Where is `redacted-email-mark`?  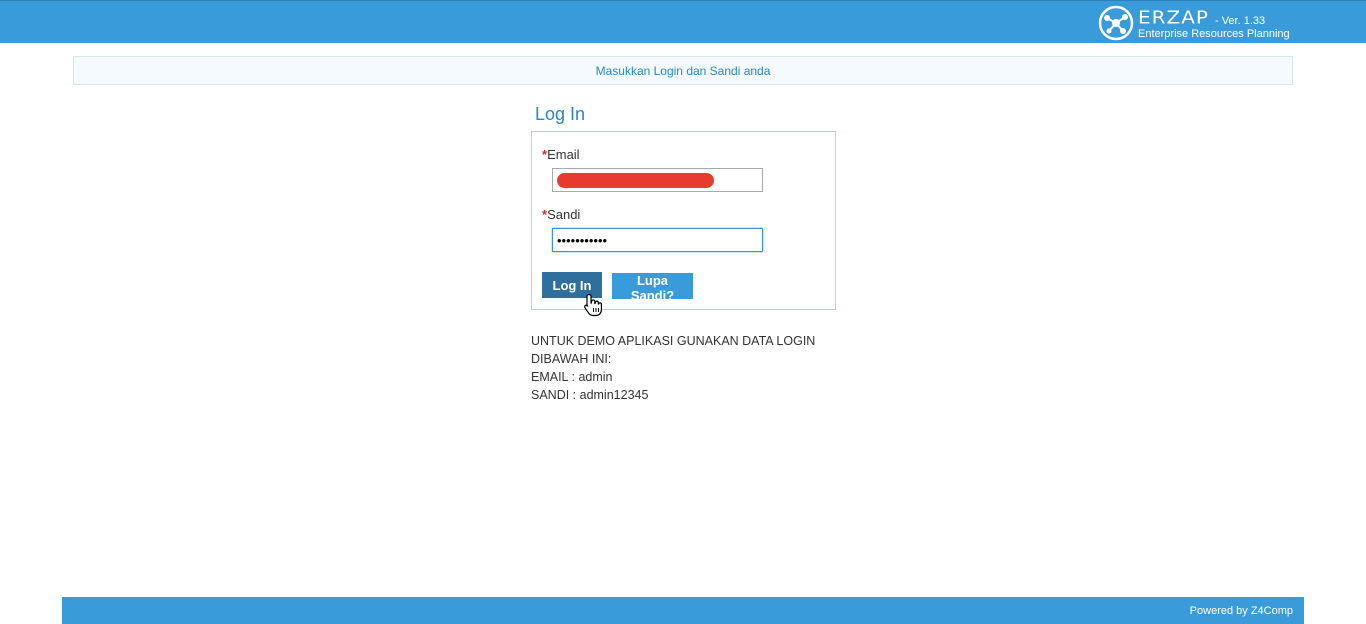 redacted-email-mark is located at coordinates (635, 180).